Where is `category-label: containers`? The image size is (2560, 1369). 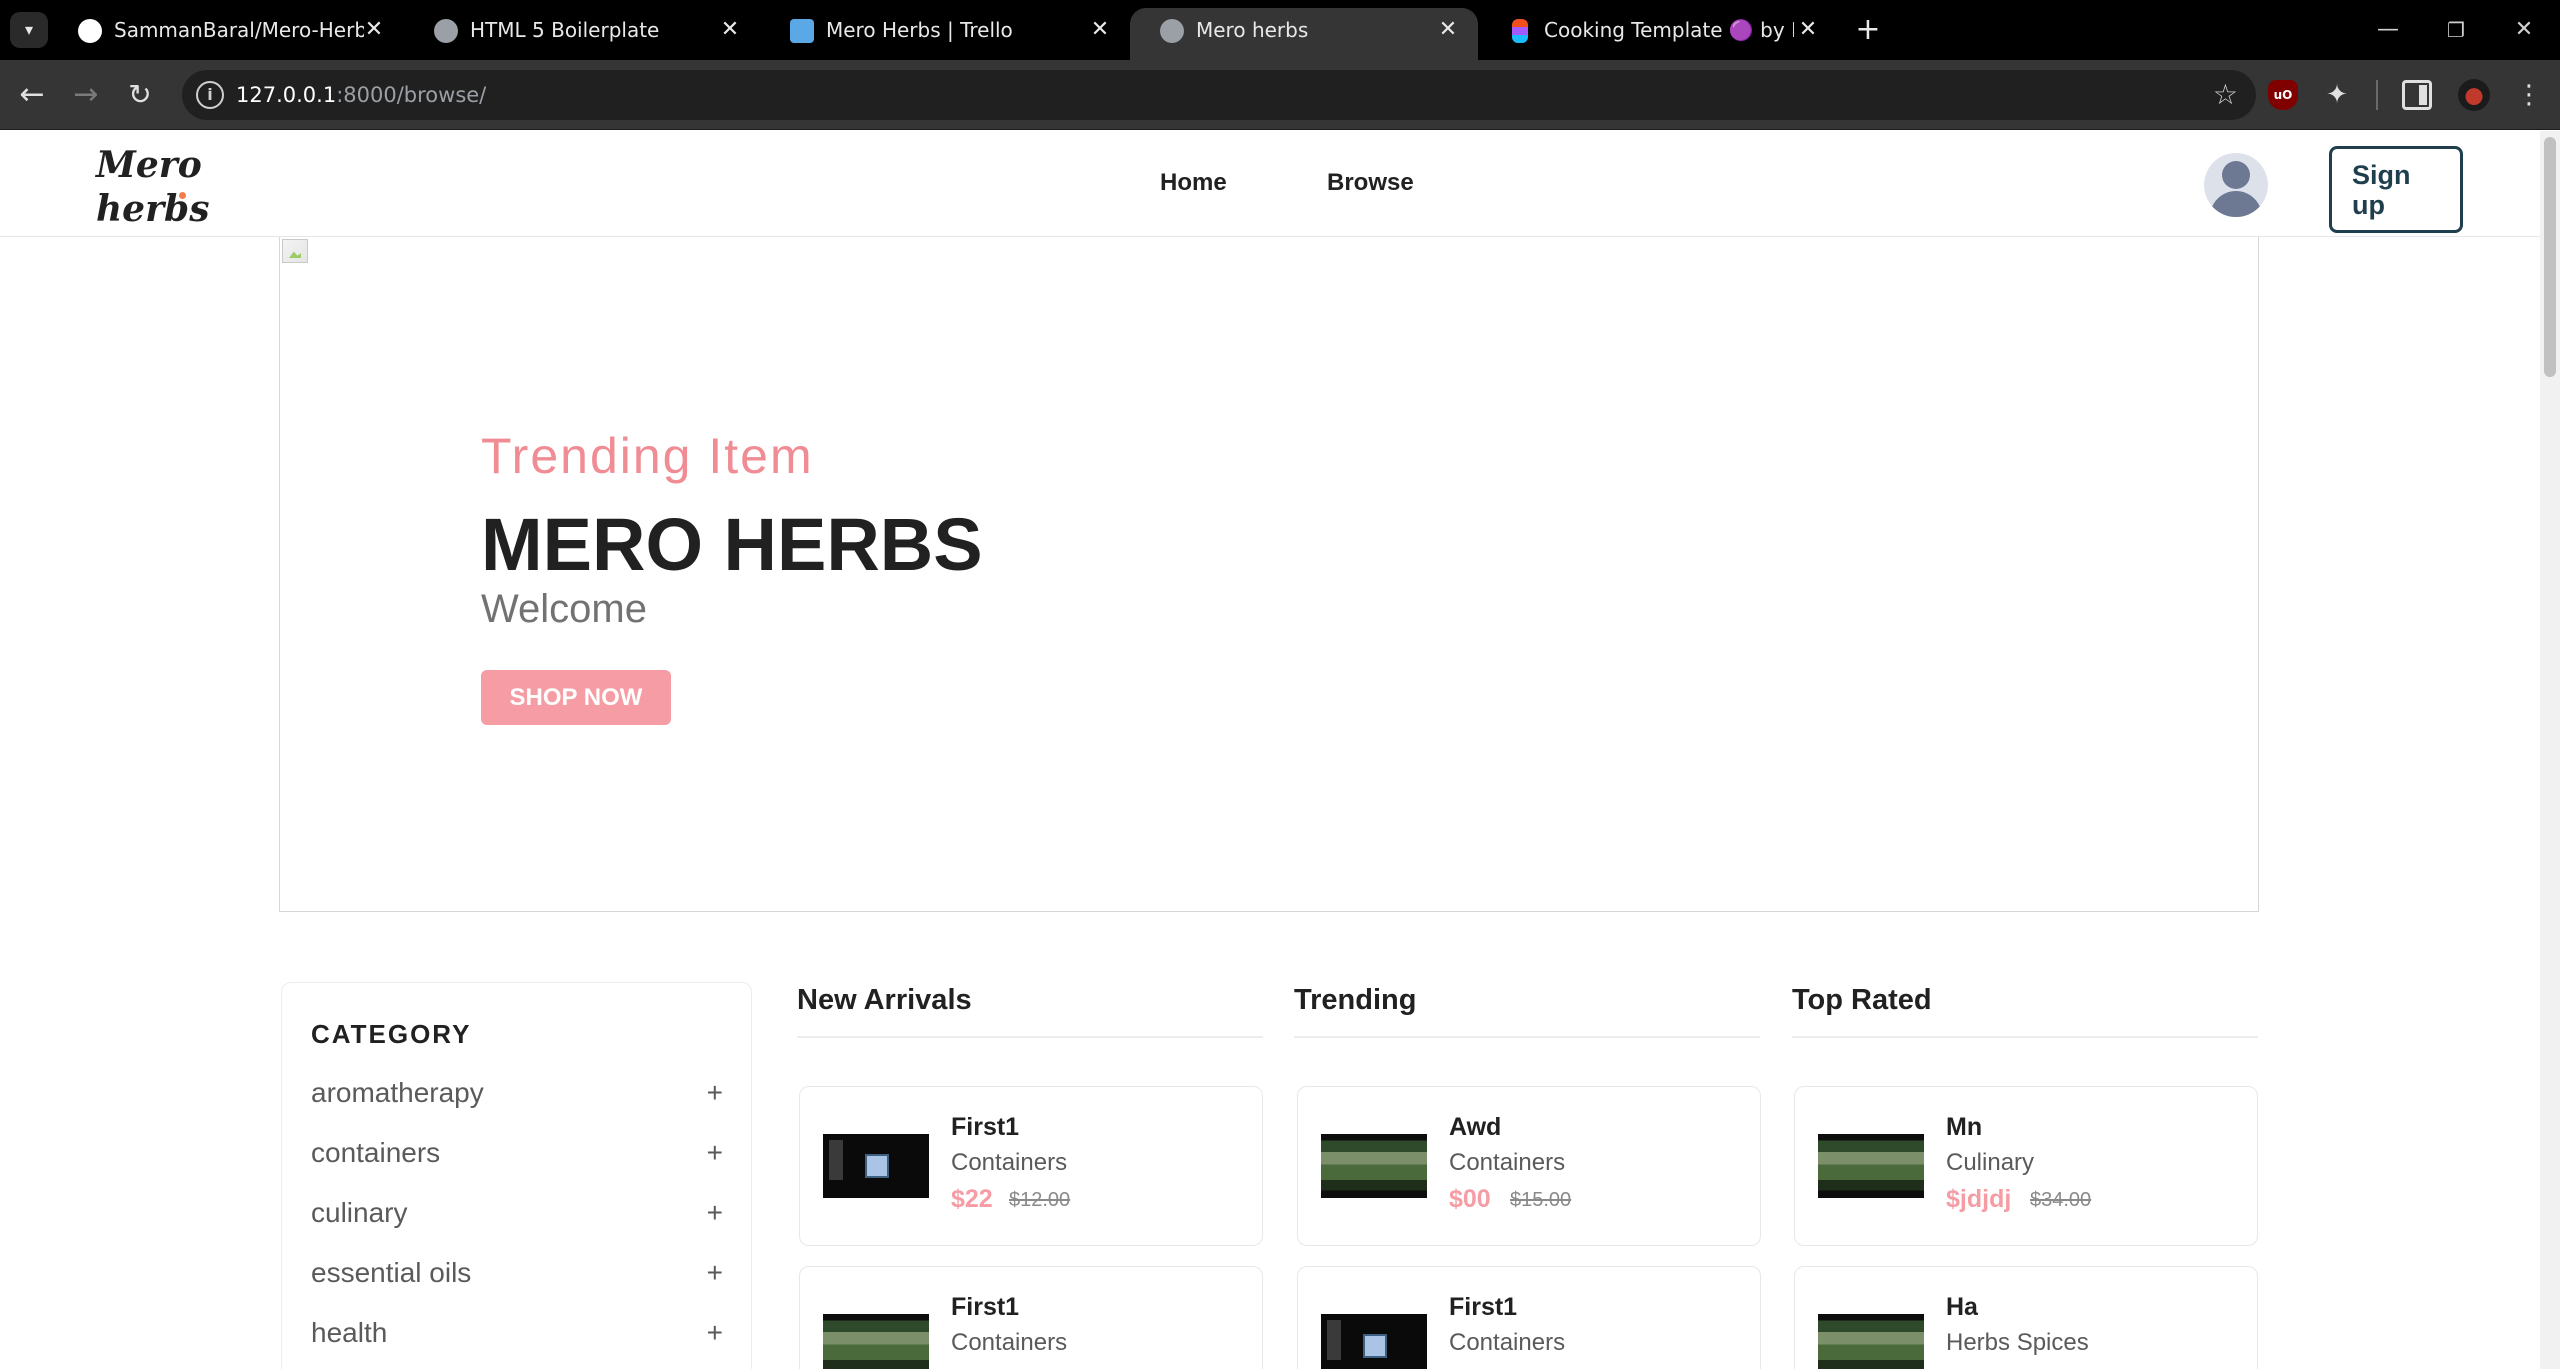
category-label: containers is located at coordinates (376, 1152).